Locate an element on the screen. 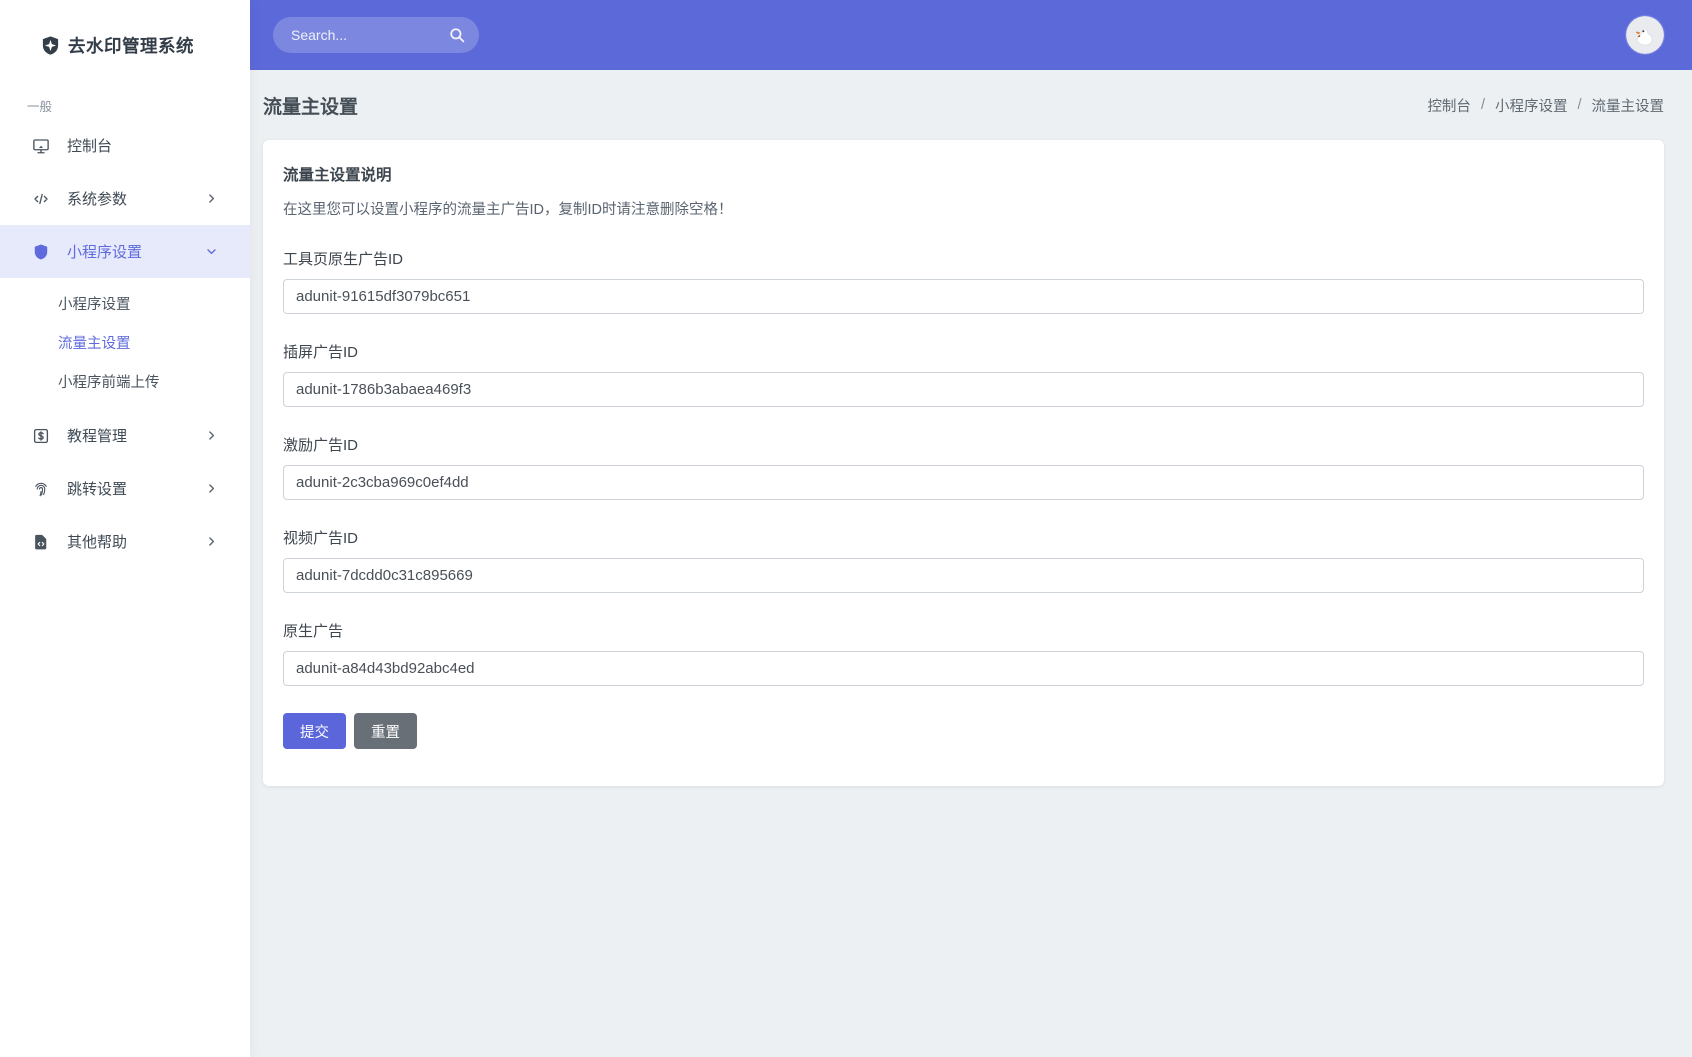 The height and width of the screenshot is (1057, 1692). sidebar-item-jump-settings: 跳转设置 is located at coordinates (125, 488).